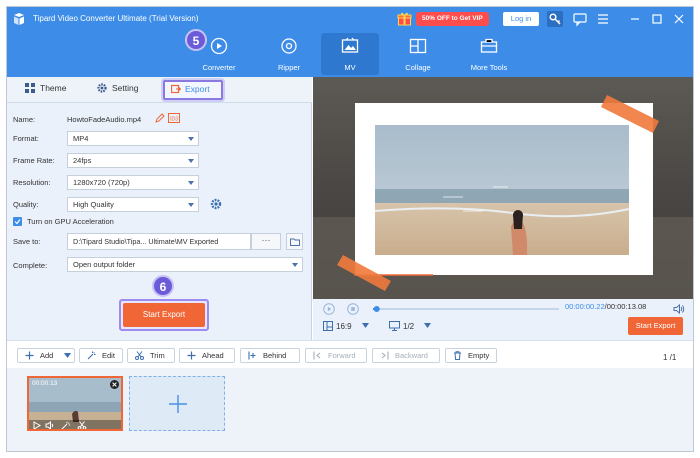  I want to click on volume-icon, so click(679, 309).